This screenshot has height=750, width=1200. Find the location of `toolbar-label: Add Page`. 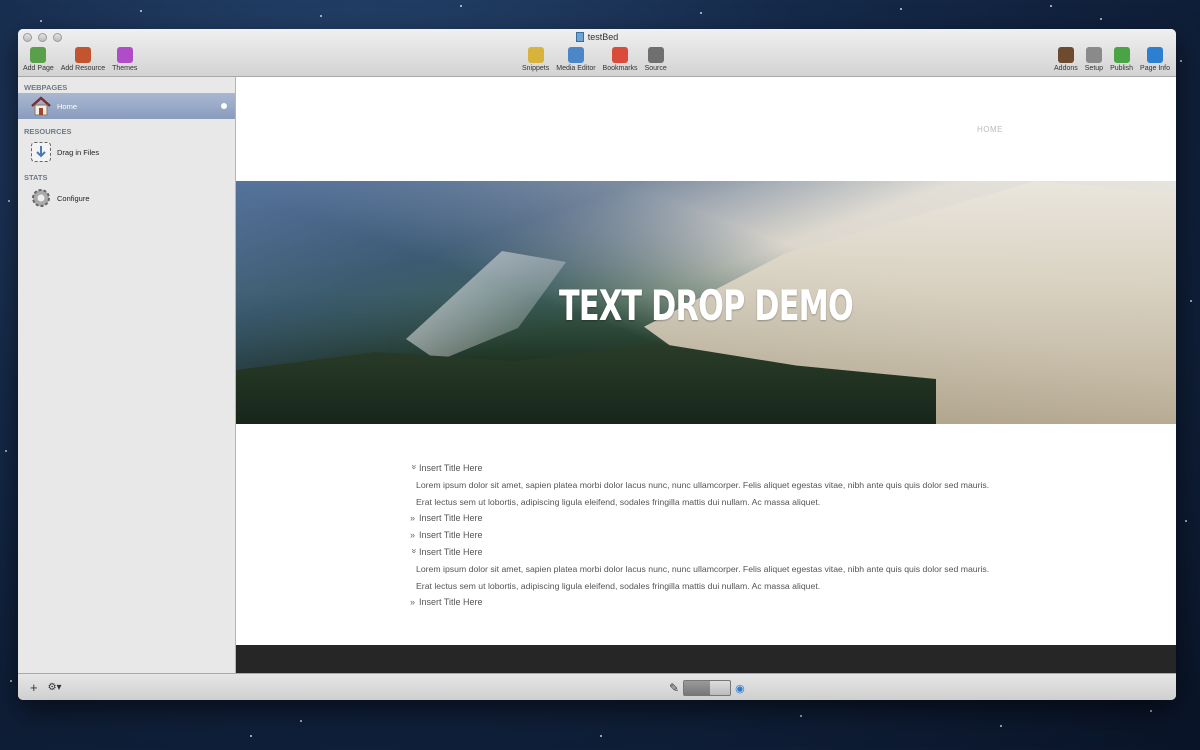

toolbar-label: Add Page is located at coordinates (38, 68).